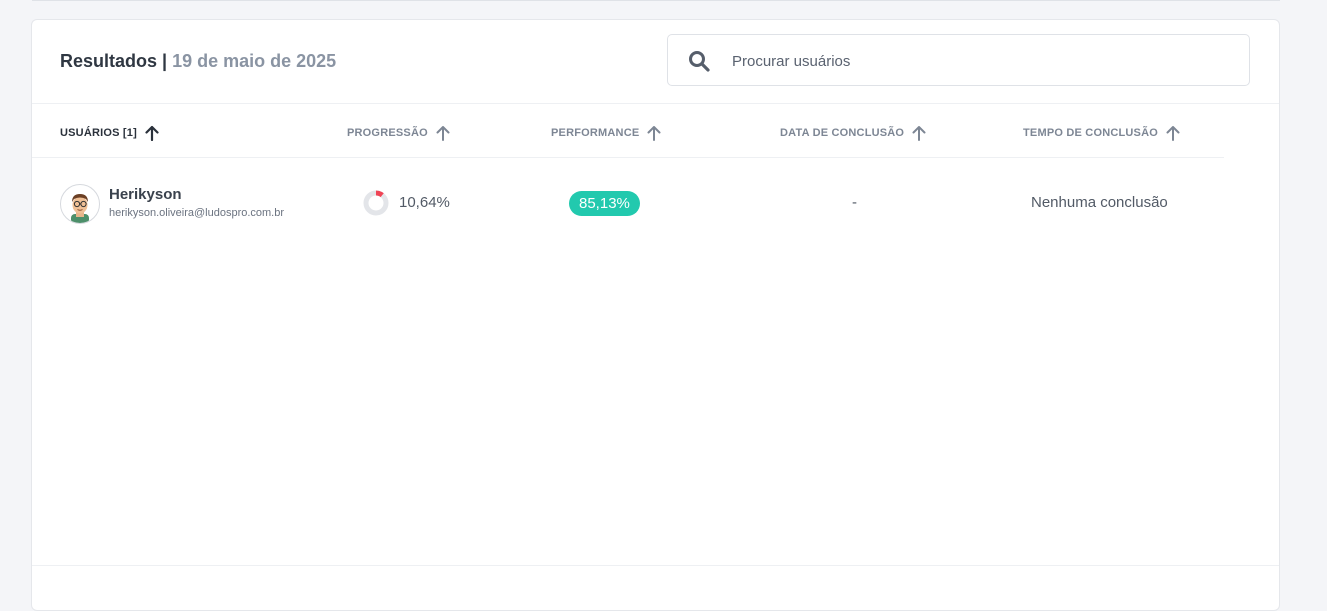 This screenshot has height=611, width=1327. Describe the element at coordinates (606, 133) in the screenshot. I see `column-header-performance: PERFORMANCE` at that location.